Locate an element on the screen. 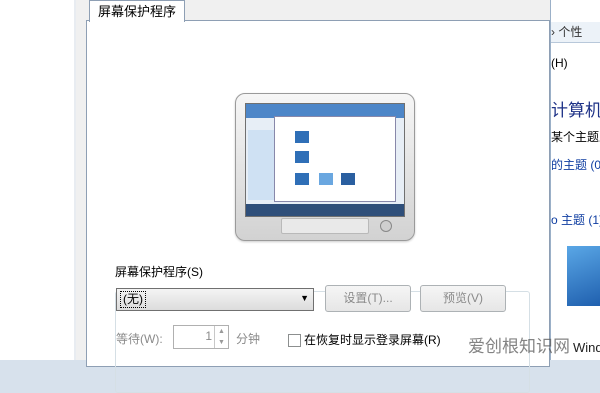 The height and width of the screenshot is (393, 600). screen-saver-group-title: 屏幕保护程序(S) is located at coordinates (159, 271).